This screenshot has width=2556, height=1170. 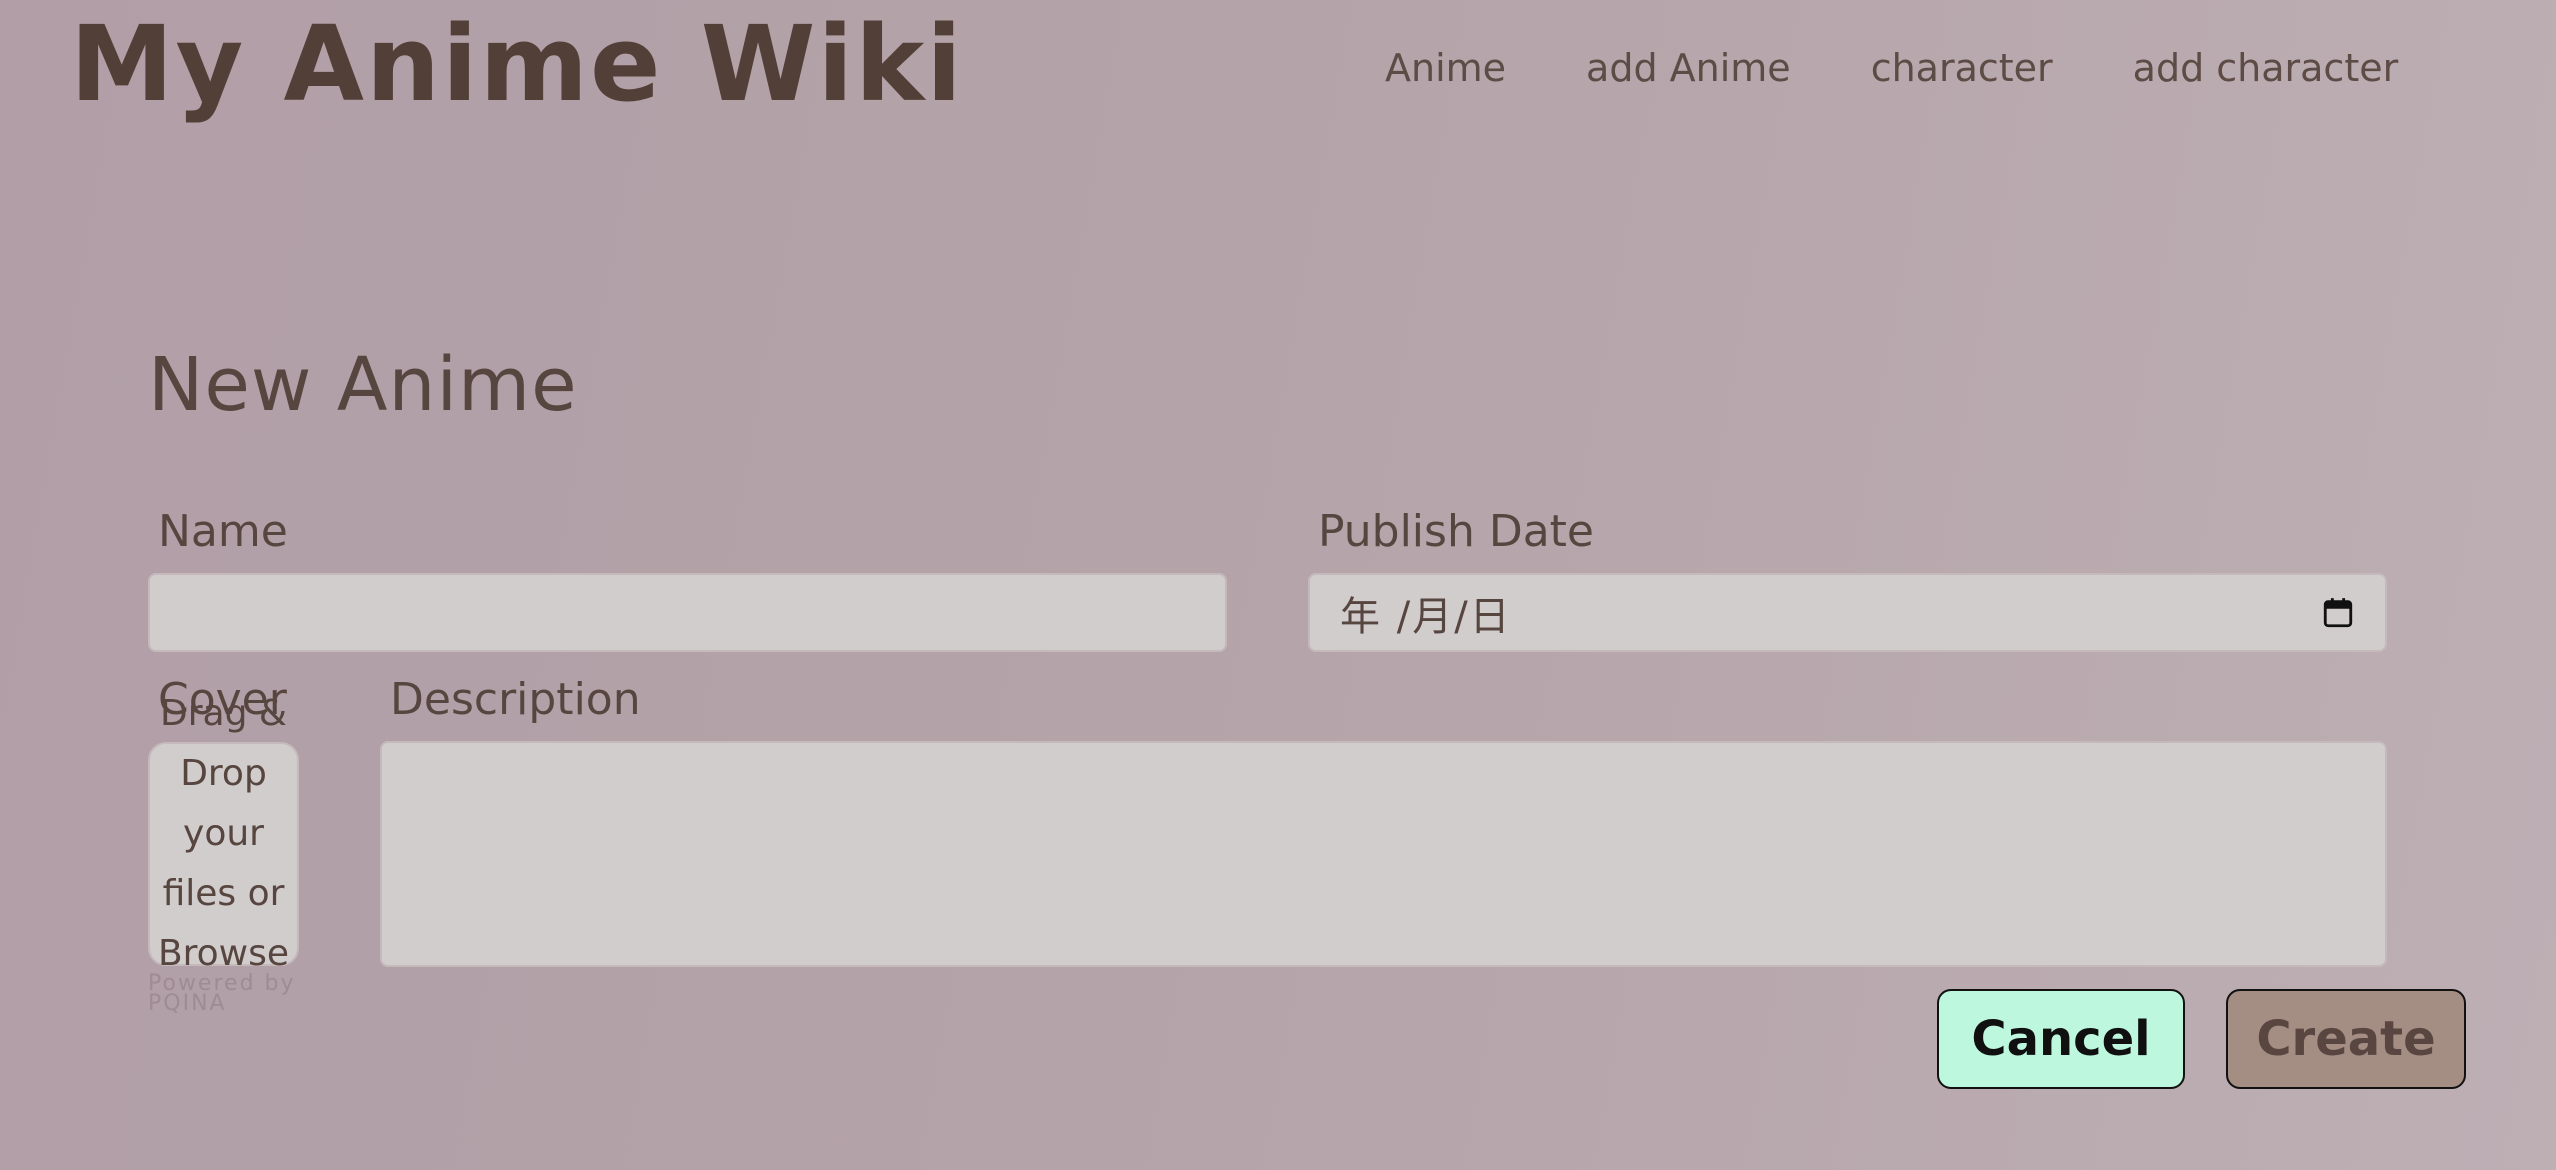 I want to click on top-nav: Anime add Anime character add character, so click(x=1891, y=68).